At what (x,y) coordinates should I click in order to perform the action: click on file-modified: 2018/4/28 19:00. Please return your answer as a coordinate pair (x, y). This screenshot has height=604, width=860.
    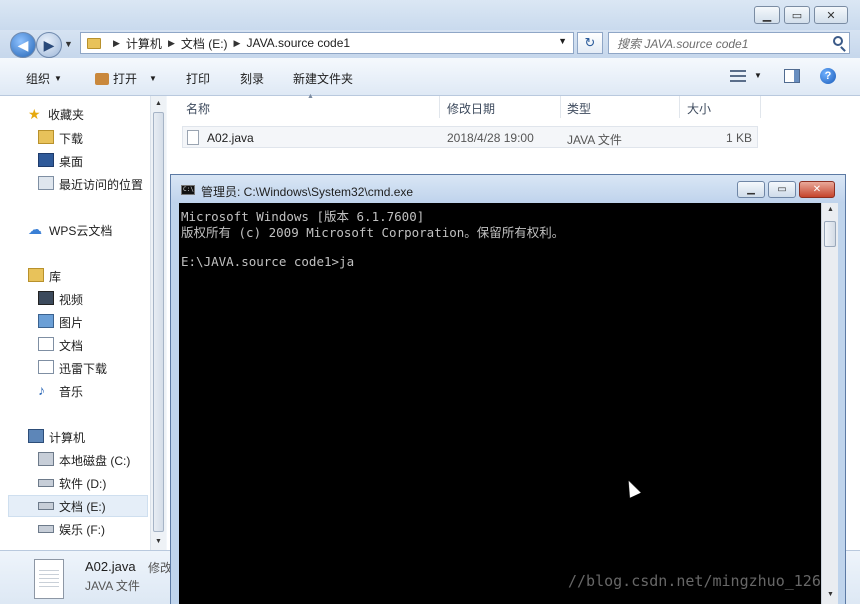
    Looking at the image, I should click on (490, 138).